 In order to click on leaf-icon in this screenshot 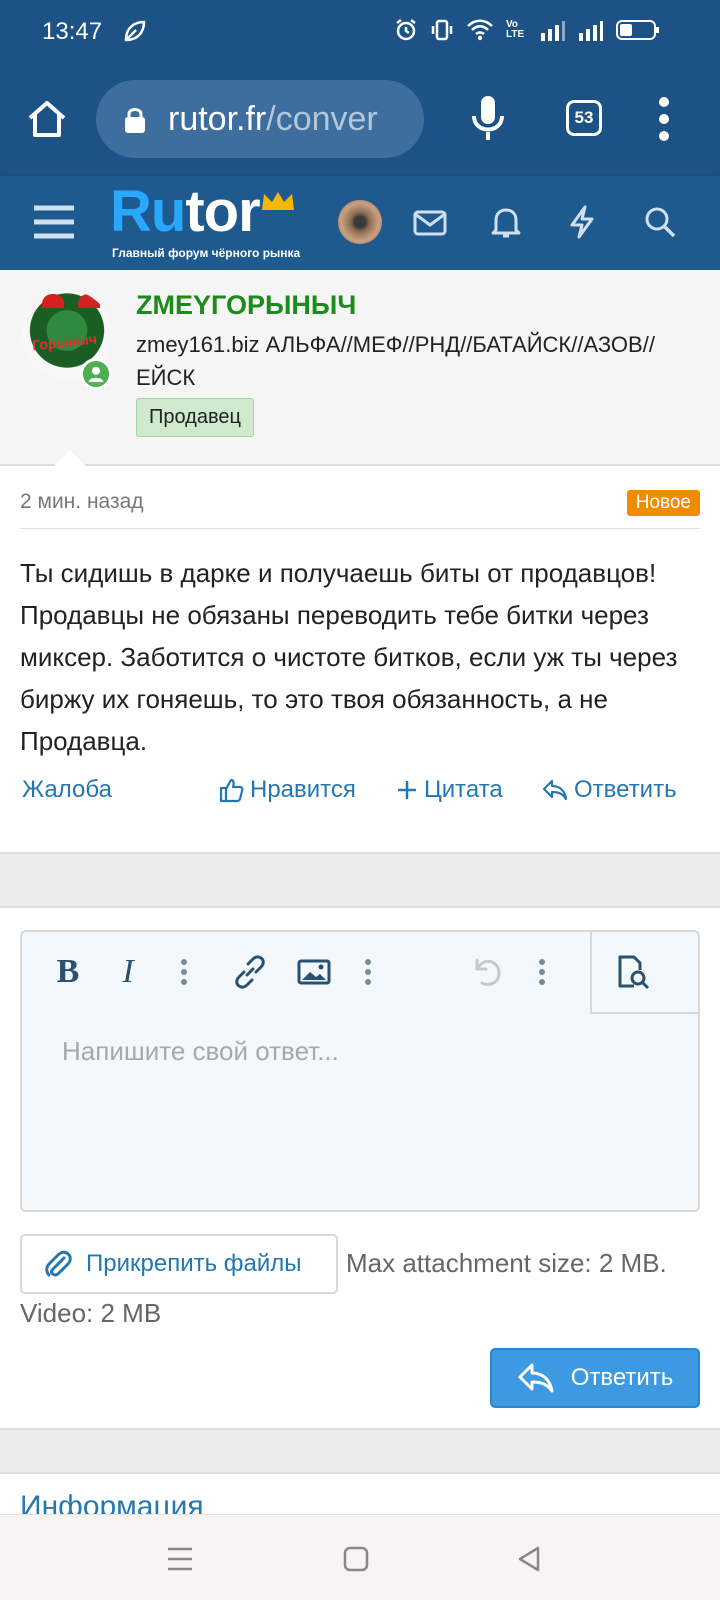, I will do `click(135, 31)`.